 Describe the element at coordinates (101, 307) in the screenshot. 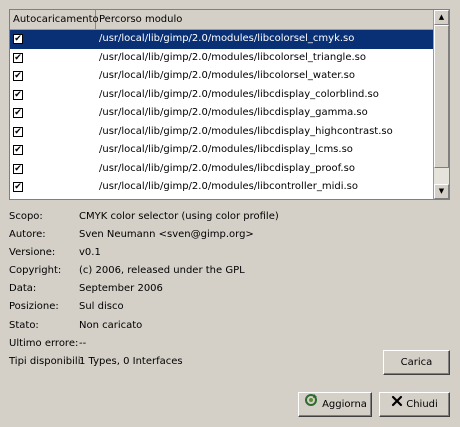

I see `info-value: Sul disco` at that location.